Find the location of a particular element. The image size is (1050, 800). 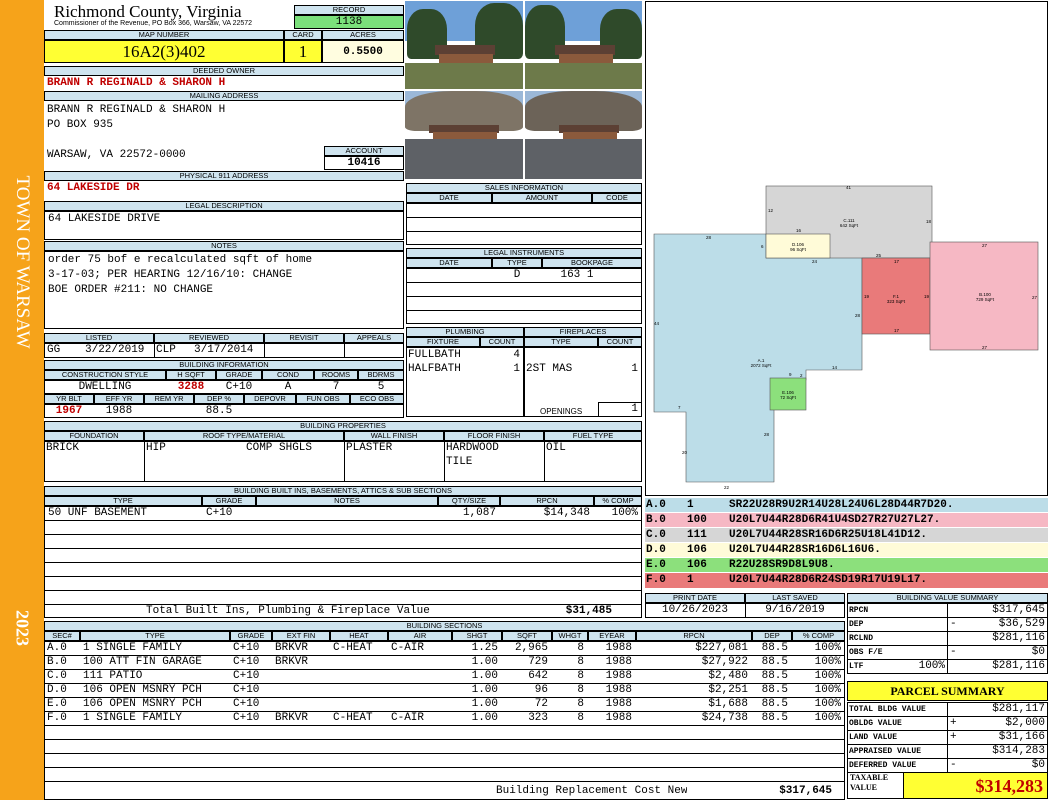

sketch-label-f: F.1 323 SqFt is located at coordinates (896, 299).